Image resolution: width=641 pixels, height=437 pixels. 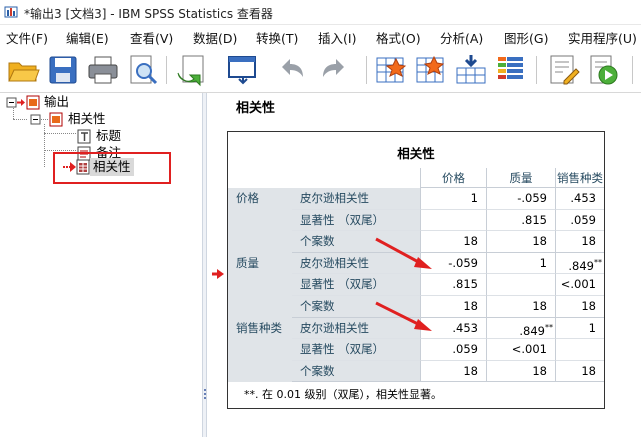 I want to click on row-stat-label: 个案数, so click(x=356, y=372).